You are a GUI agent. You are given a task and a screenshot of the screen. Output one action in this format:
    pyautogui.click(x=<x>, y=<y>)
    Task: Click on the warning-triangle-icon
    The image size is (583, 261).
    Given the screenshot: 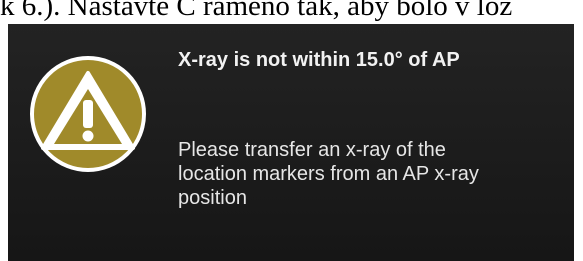 What is the action you would take?
    pyautogui.click(x=88, y=114)
    